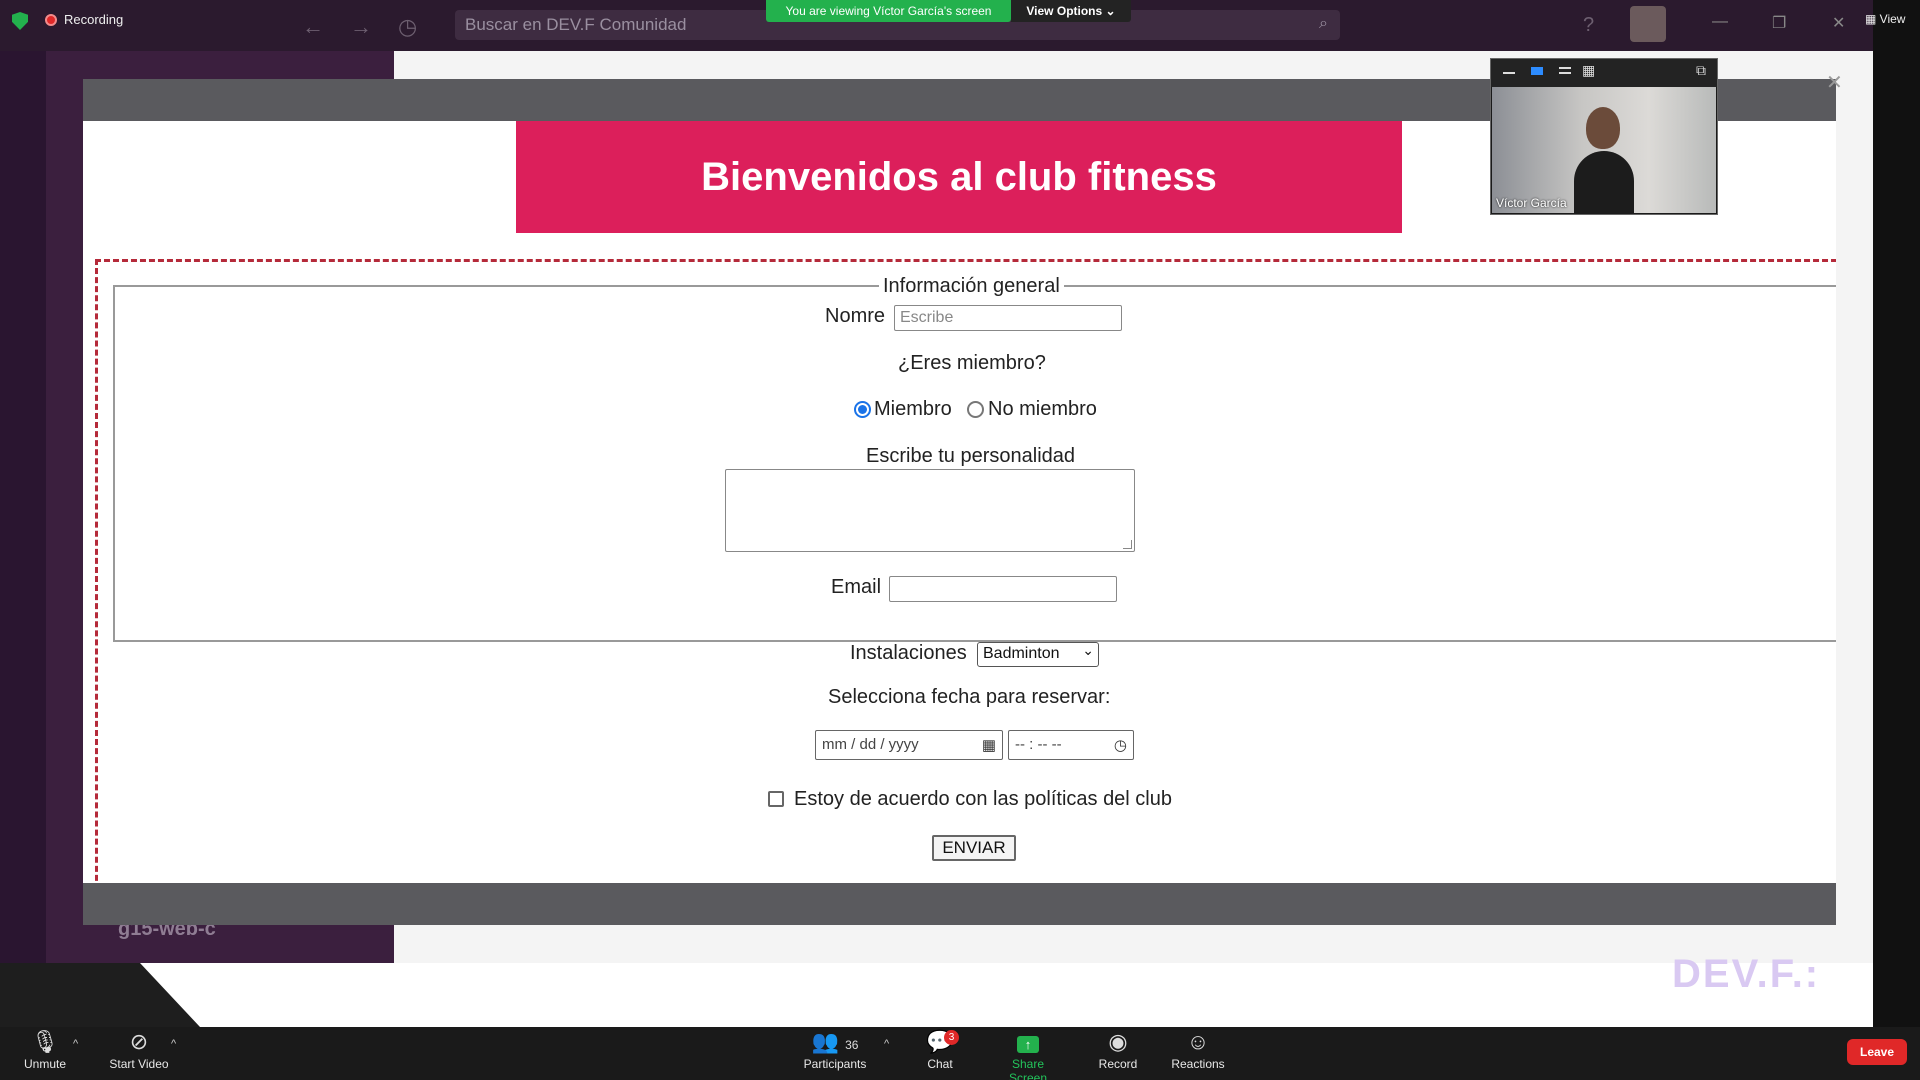 Image resolution: width=1920 pixels, height=1080 pixels. Describe the element at coordinates (870, 744) in the screenshot. I see `date-placeholder: mm / dd / yyyy` at that location.